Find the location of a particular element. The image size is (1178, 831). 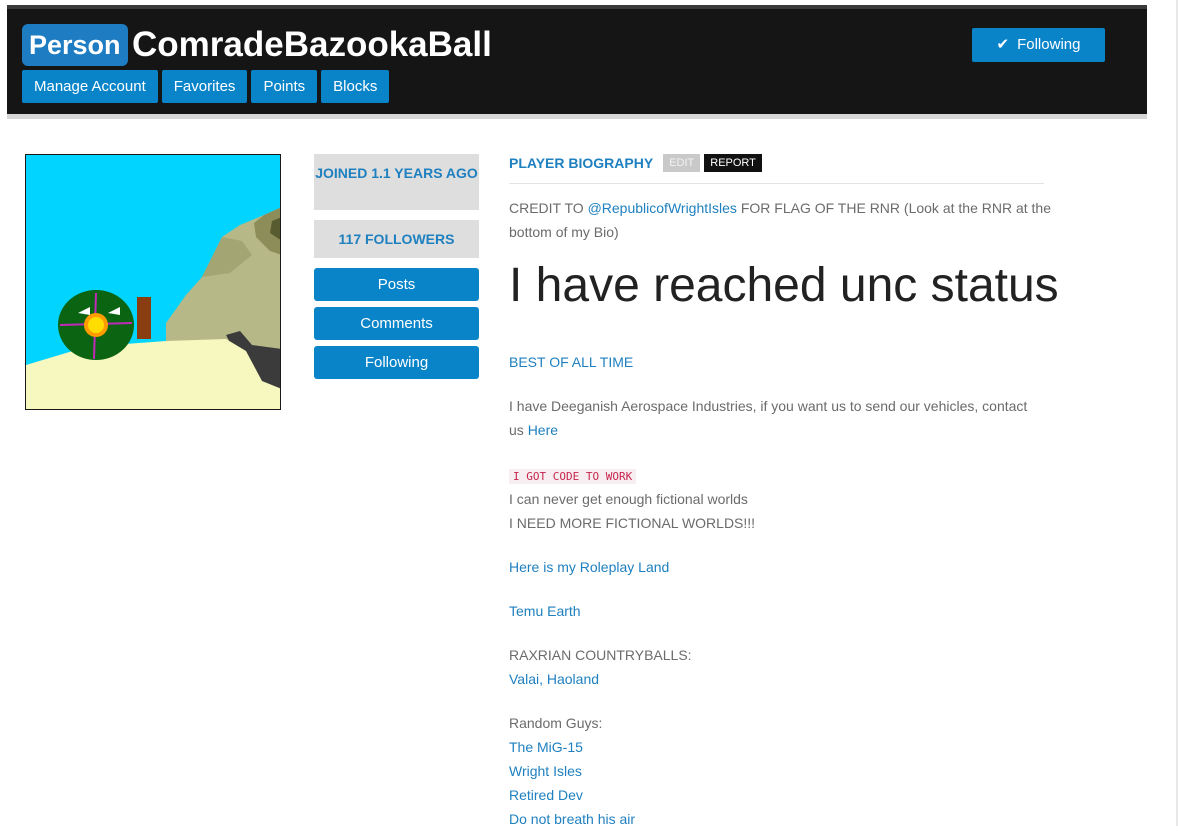

valai-haoland-link: Valai, Haoland is located at coordinates (554, 679).